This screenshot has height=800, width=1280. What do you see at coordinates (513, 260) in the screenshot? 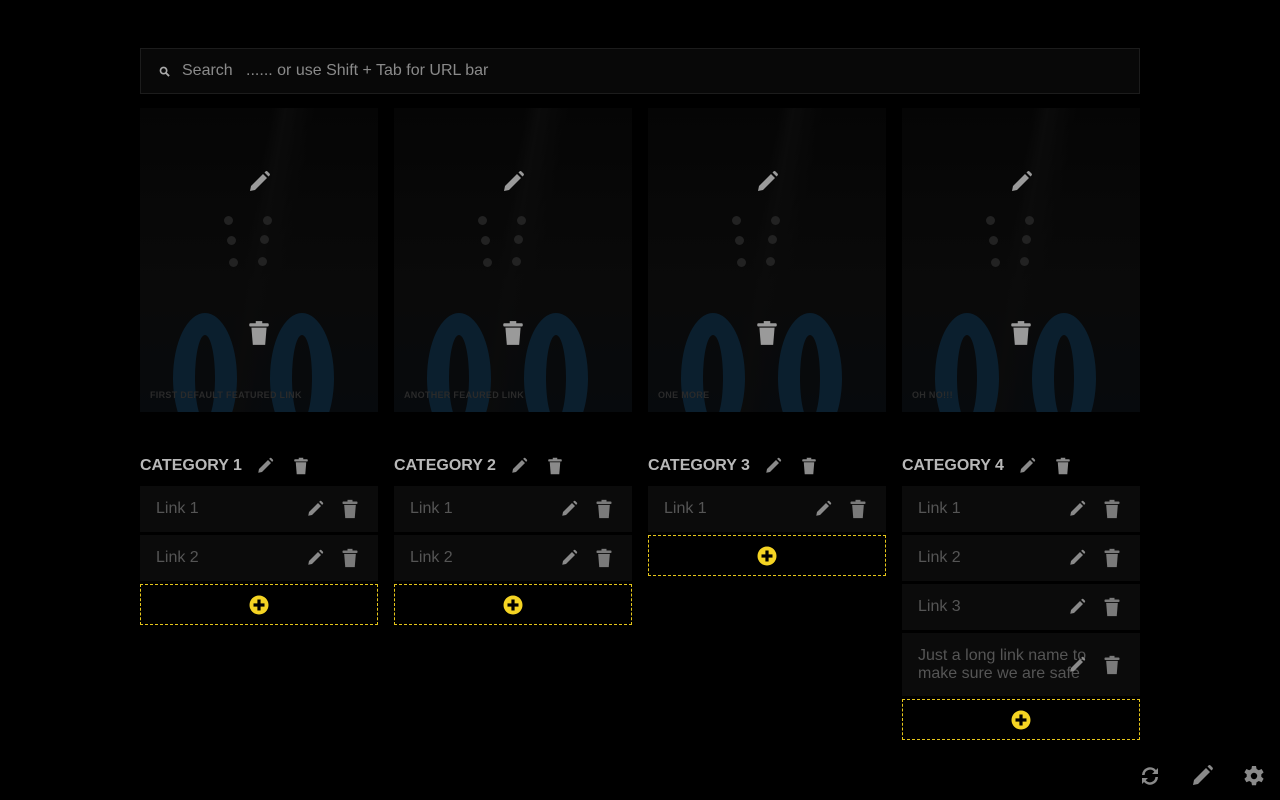
I see `featured-link: ANOTHER FEAURED LINK` at bounding box center [513, 260].